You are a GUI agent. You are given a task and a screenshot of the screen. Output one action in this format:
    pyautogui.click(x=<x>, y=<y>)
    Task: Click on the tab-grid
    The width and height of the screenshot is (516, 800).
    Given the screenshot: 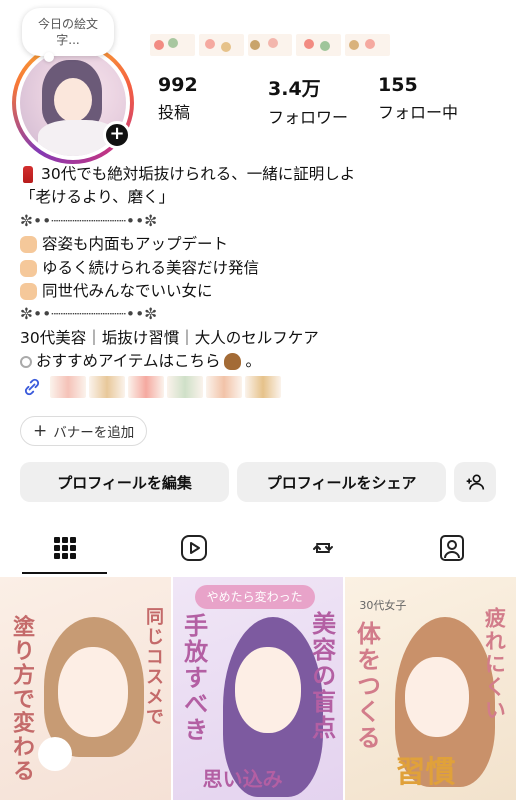 What is the action you would take?
    pyautogui.click(x=64, y=548)
    